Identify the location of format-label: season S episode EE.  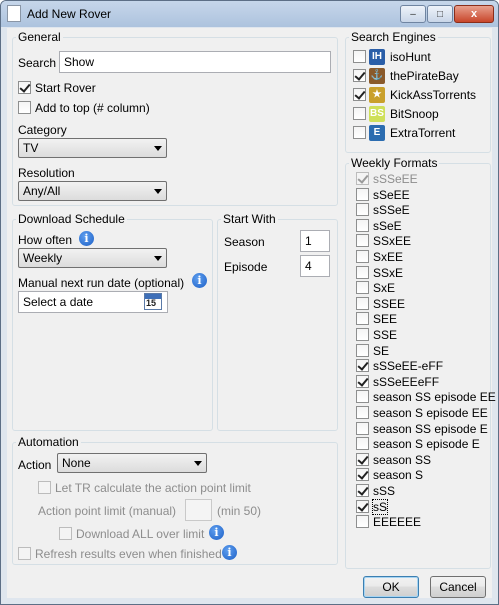
(430, 413).